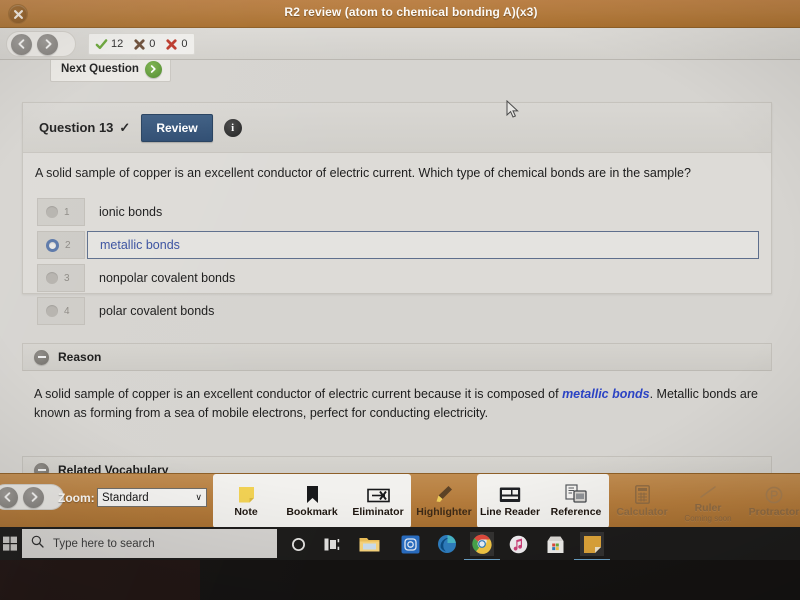  What do you see at coordinates (576, 494) in the screenshot?
I see `reference-icon` at bounding box center [576, 494].